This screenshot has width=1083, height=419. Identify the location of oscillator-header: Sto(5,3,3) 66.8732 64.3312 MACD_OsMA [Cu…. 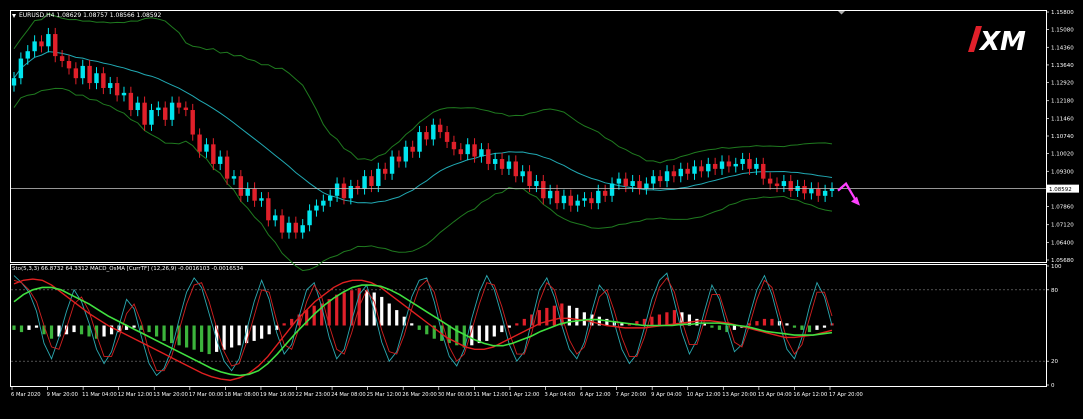
(127, 269).